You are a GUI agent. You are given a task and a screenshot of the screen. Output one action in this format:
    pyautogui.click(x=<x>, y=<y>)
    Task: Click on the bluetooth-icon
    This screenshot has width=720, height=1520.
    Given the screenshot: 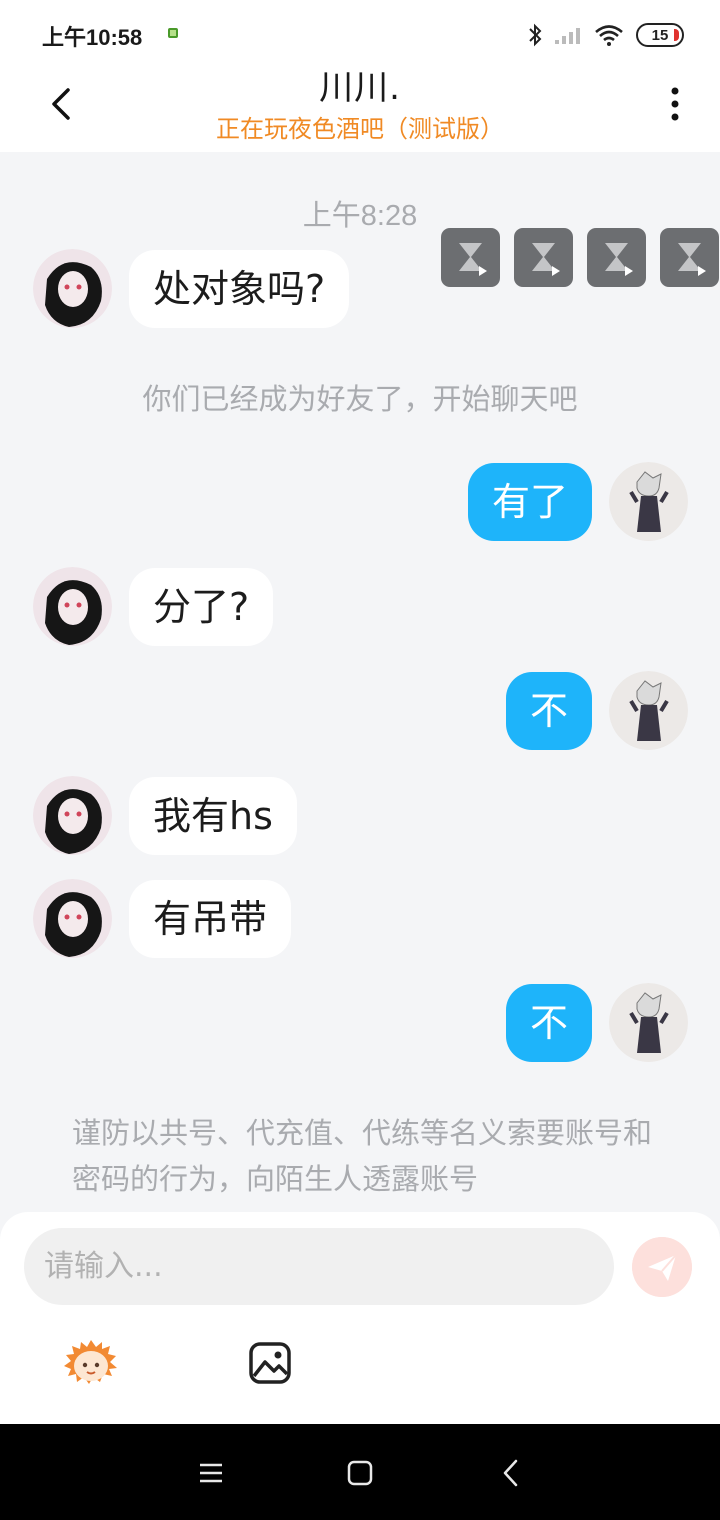 What is the action you would take?
    pyautogui.click(x=535, y=35)
    